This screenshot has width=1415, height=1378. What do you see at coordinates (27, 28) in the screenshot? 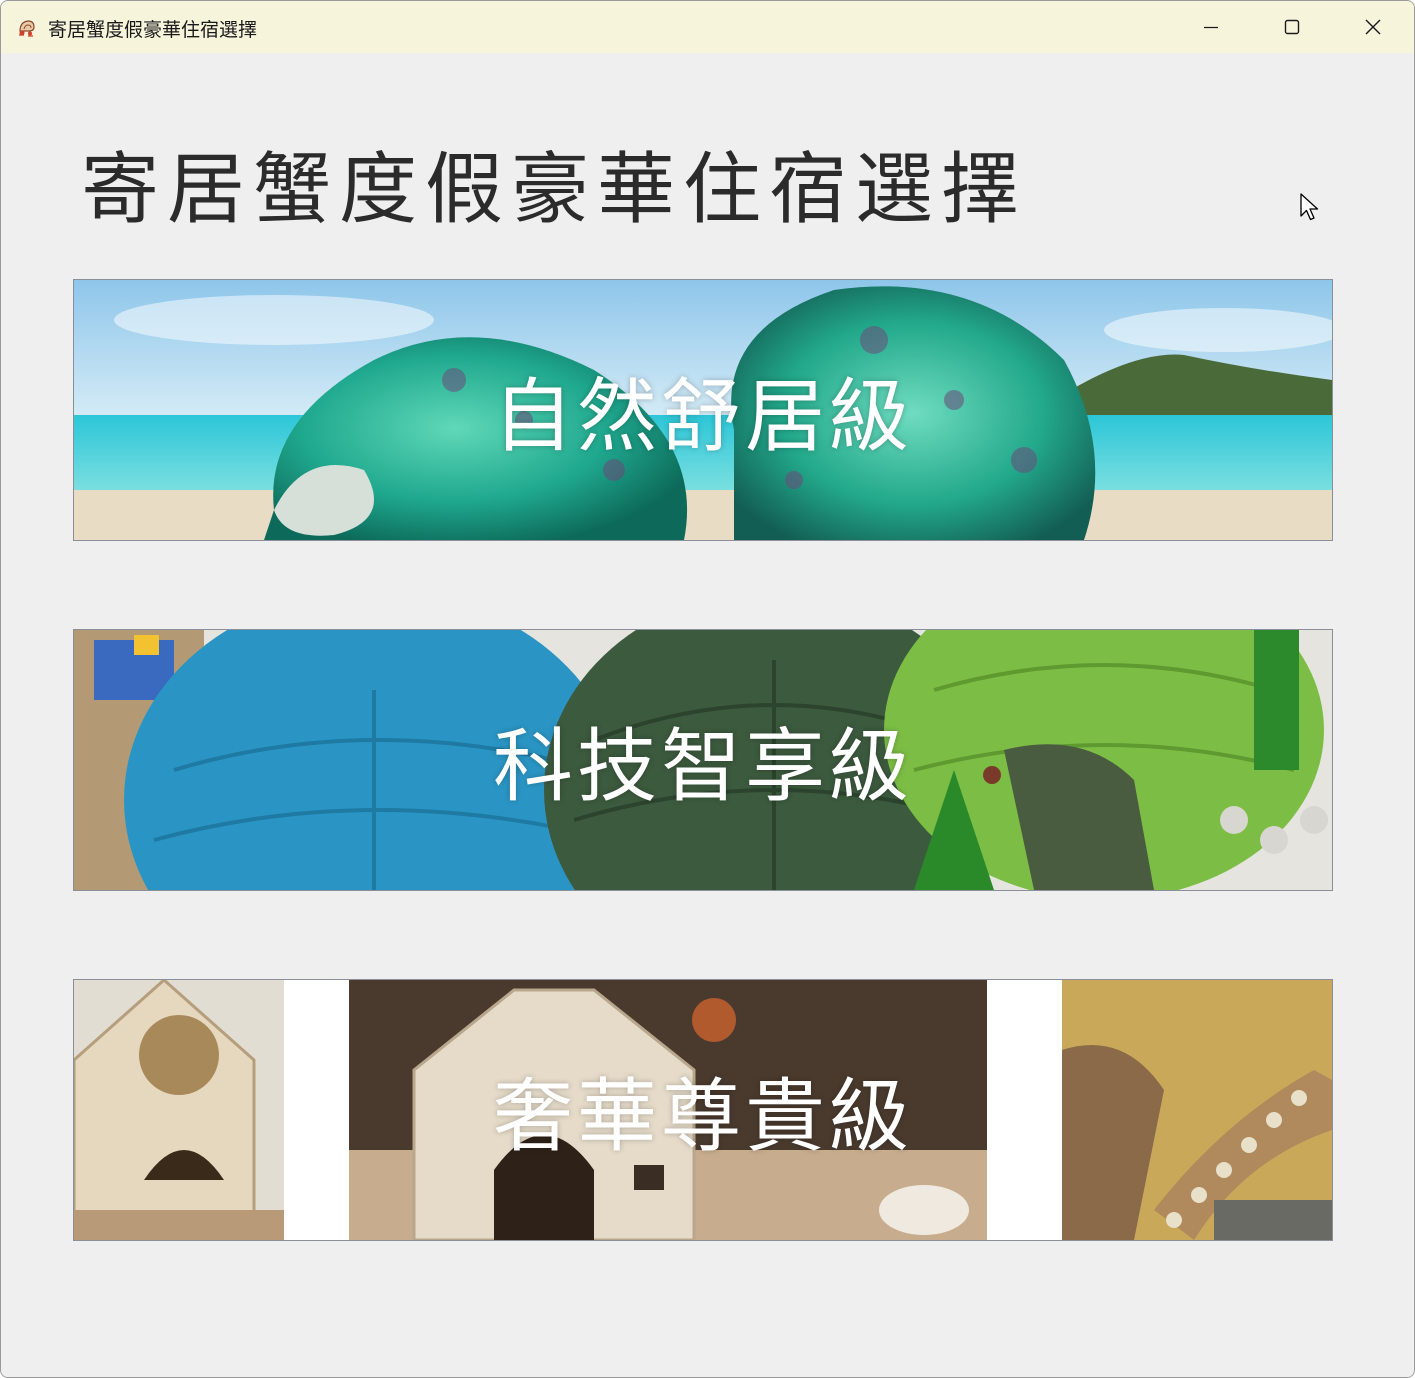
I see `hermit-crab-icon` at bounding box center [27, 28].